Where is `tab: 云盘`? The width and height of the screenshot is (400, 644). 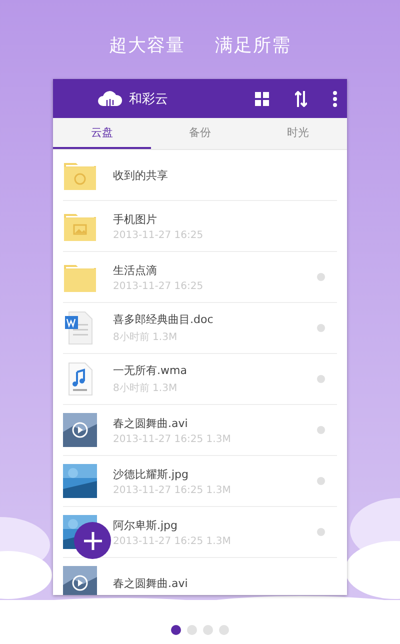
tab: 云盘 is located at coordinates (102, 133).